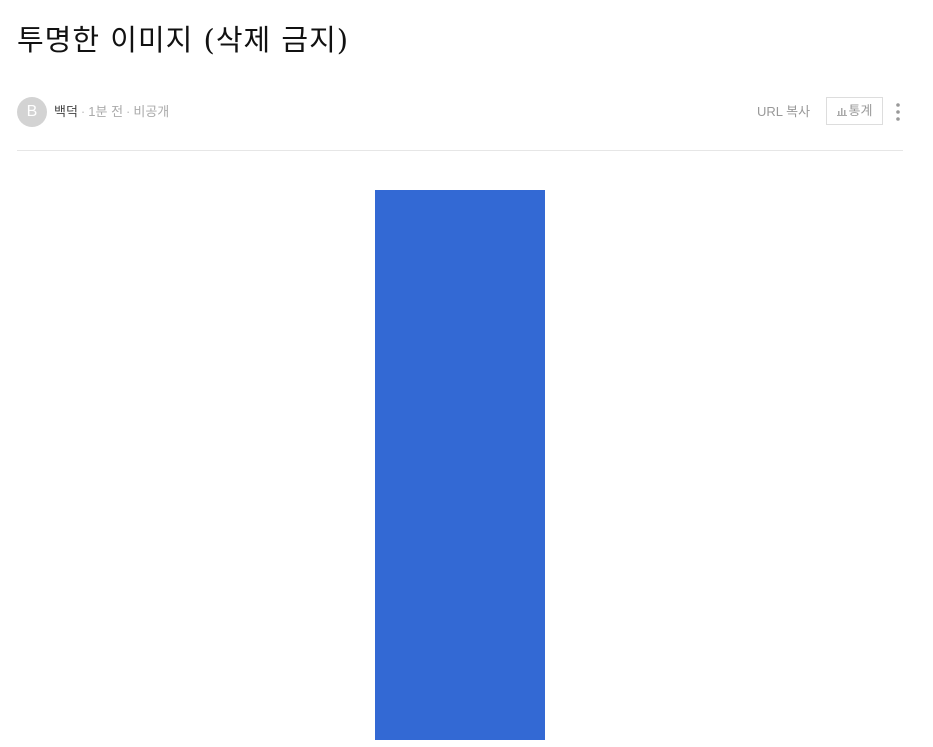 This screenshot has height=747, width=933. Describe the element at coordinates (860, 110) in the screenshot. I see `stats-label: 통계` at that location.